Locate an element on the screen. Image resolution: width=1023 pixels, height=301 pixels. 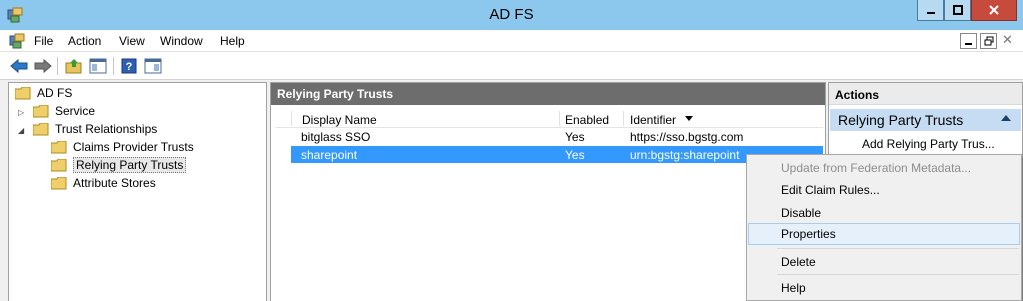
collapse-up-icon is located at coordinates (1006, 118).